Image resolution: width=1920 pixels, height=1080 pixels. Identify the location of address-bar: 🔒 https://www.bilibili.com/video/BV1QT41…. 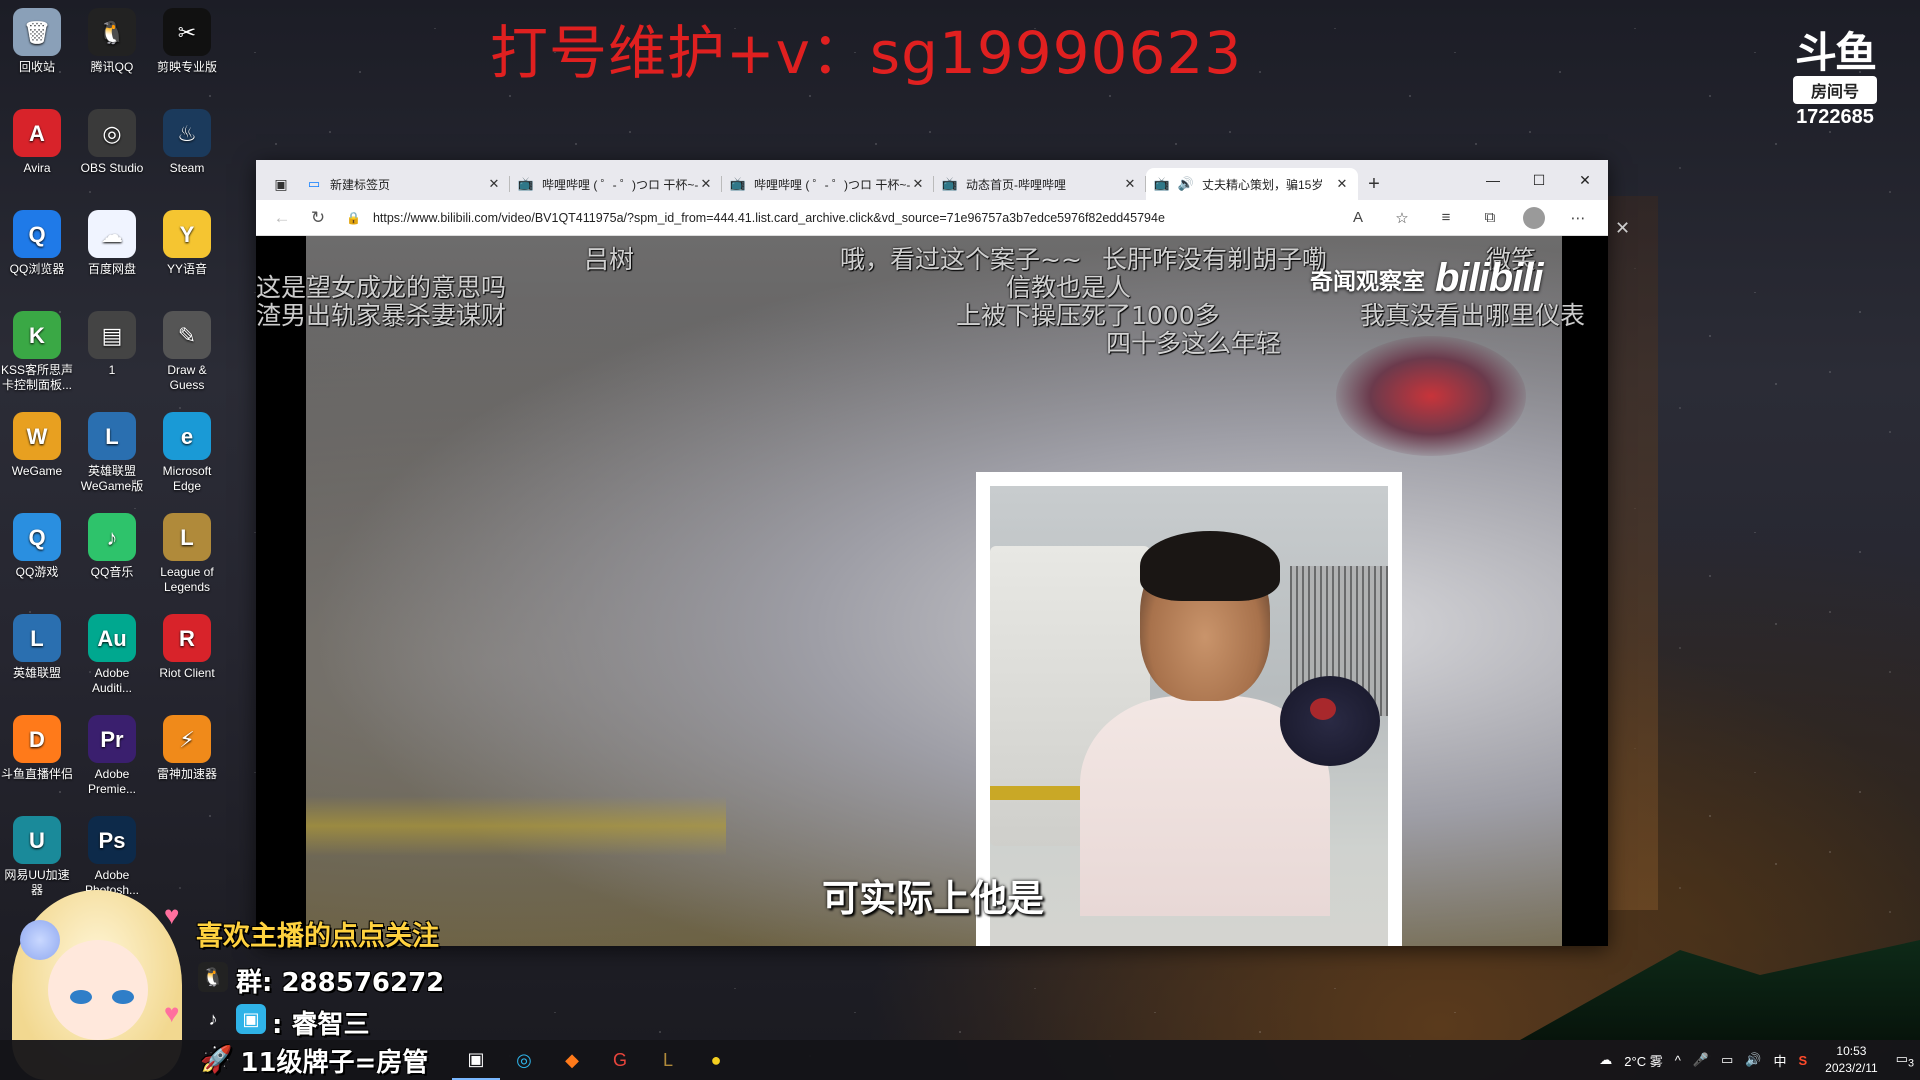
(836, 218).